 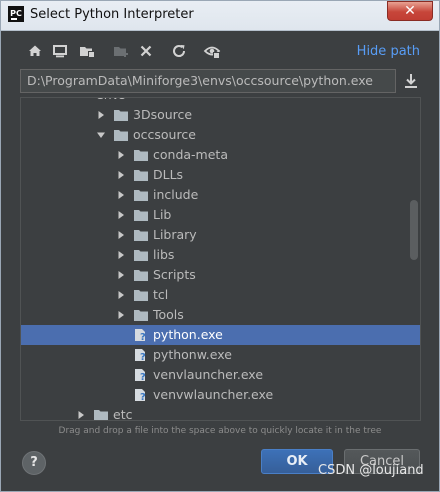 I want to click on tree-row-label: Tools, so click(x=168, y=314).